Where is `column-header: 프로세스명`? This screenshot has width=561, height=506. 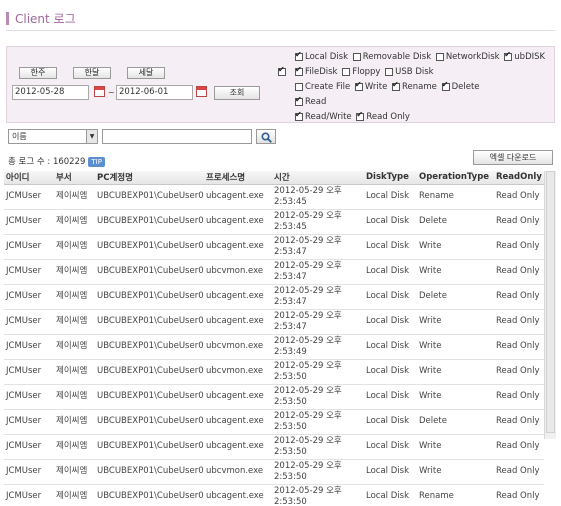
column-header: 프로세스명 is located at coordinates (238, 178).